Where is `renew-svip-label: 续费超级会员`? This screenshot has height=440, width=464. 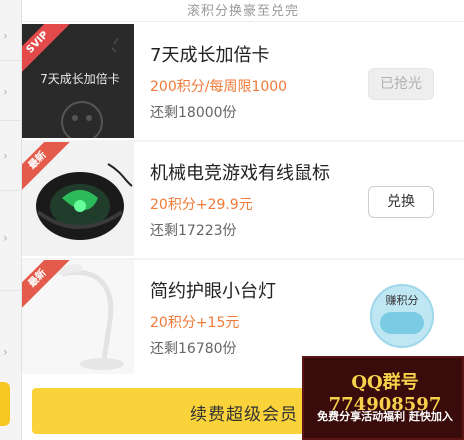 renew-svip-label: 续费超级会员 is located at coordinates (244, 415).